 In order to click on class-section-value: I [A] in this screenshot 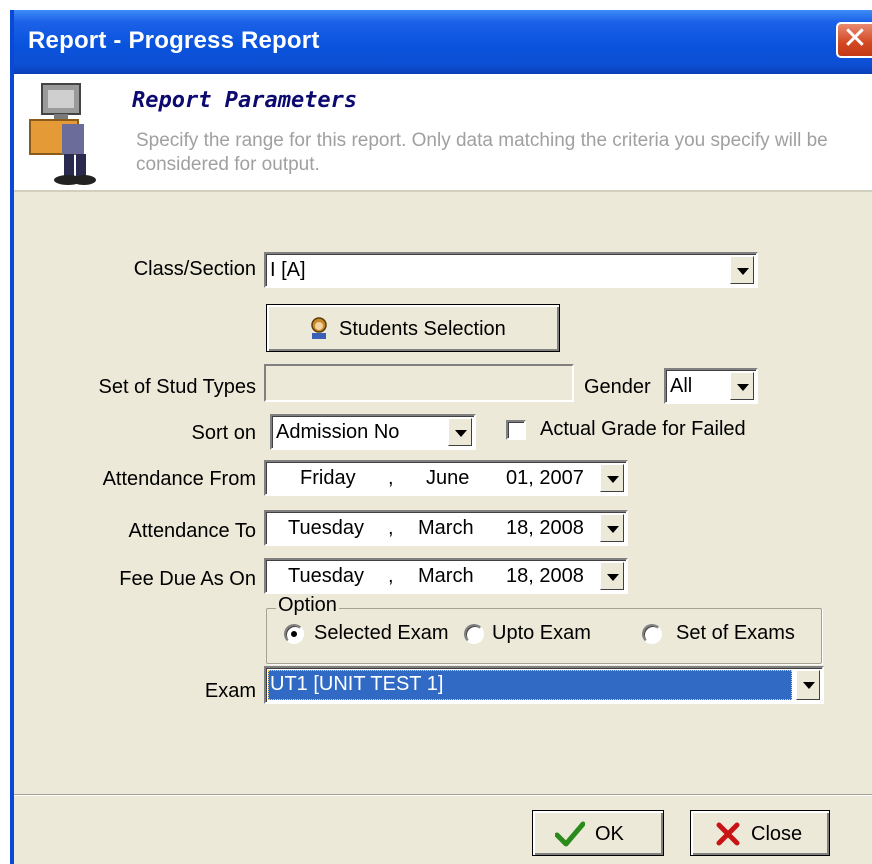, I will do `click(288, 270)`.